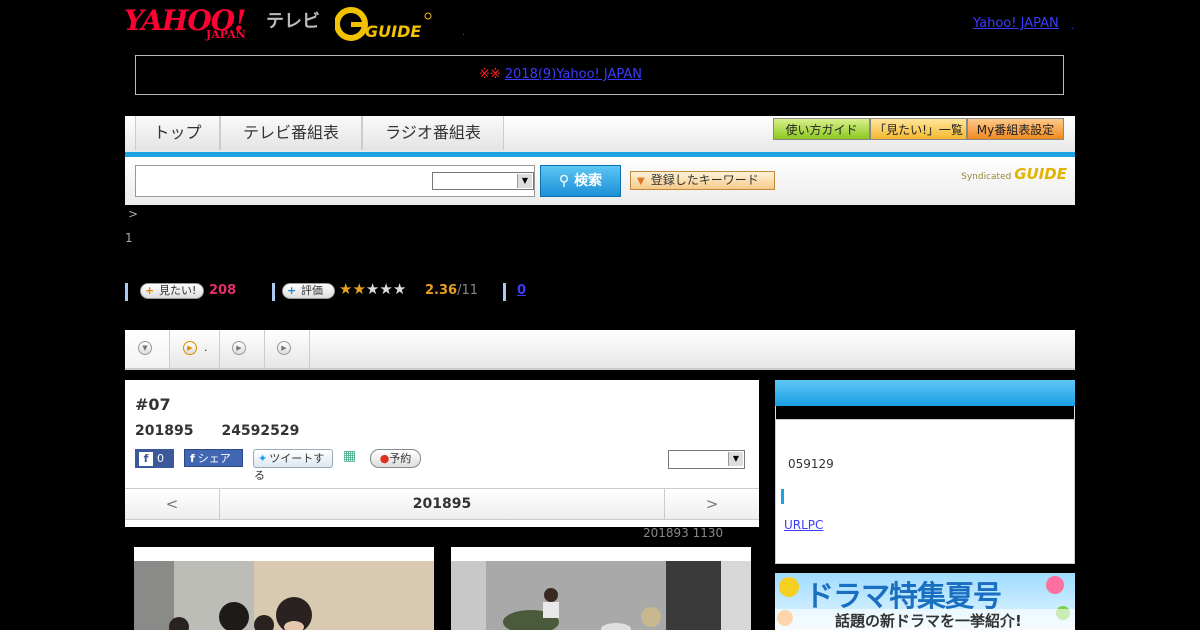 This screenshot has height=630, width=1200. I want to click on want-label: 見たい!, so click(178, 290).